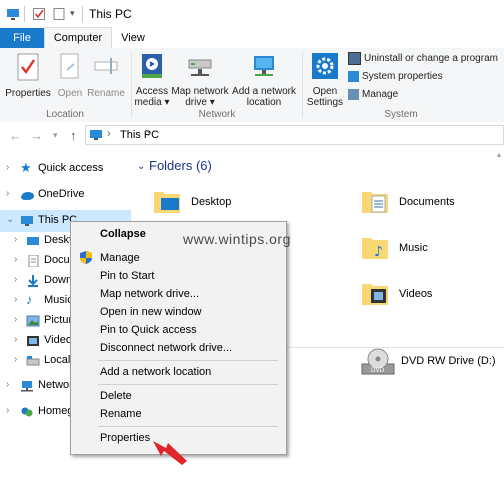 Image resolution: width=504 pixels, height=480 pixels. Describe the element at coordinates (152, 102) in the screenshot. I see `access-media-line2: media ▾` at that location.